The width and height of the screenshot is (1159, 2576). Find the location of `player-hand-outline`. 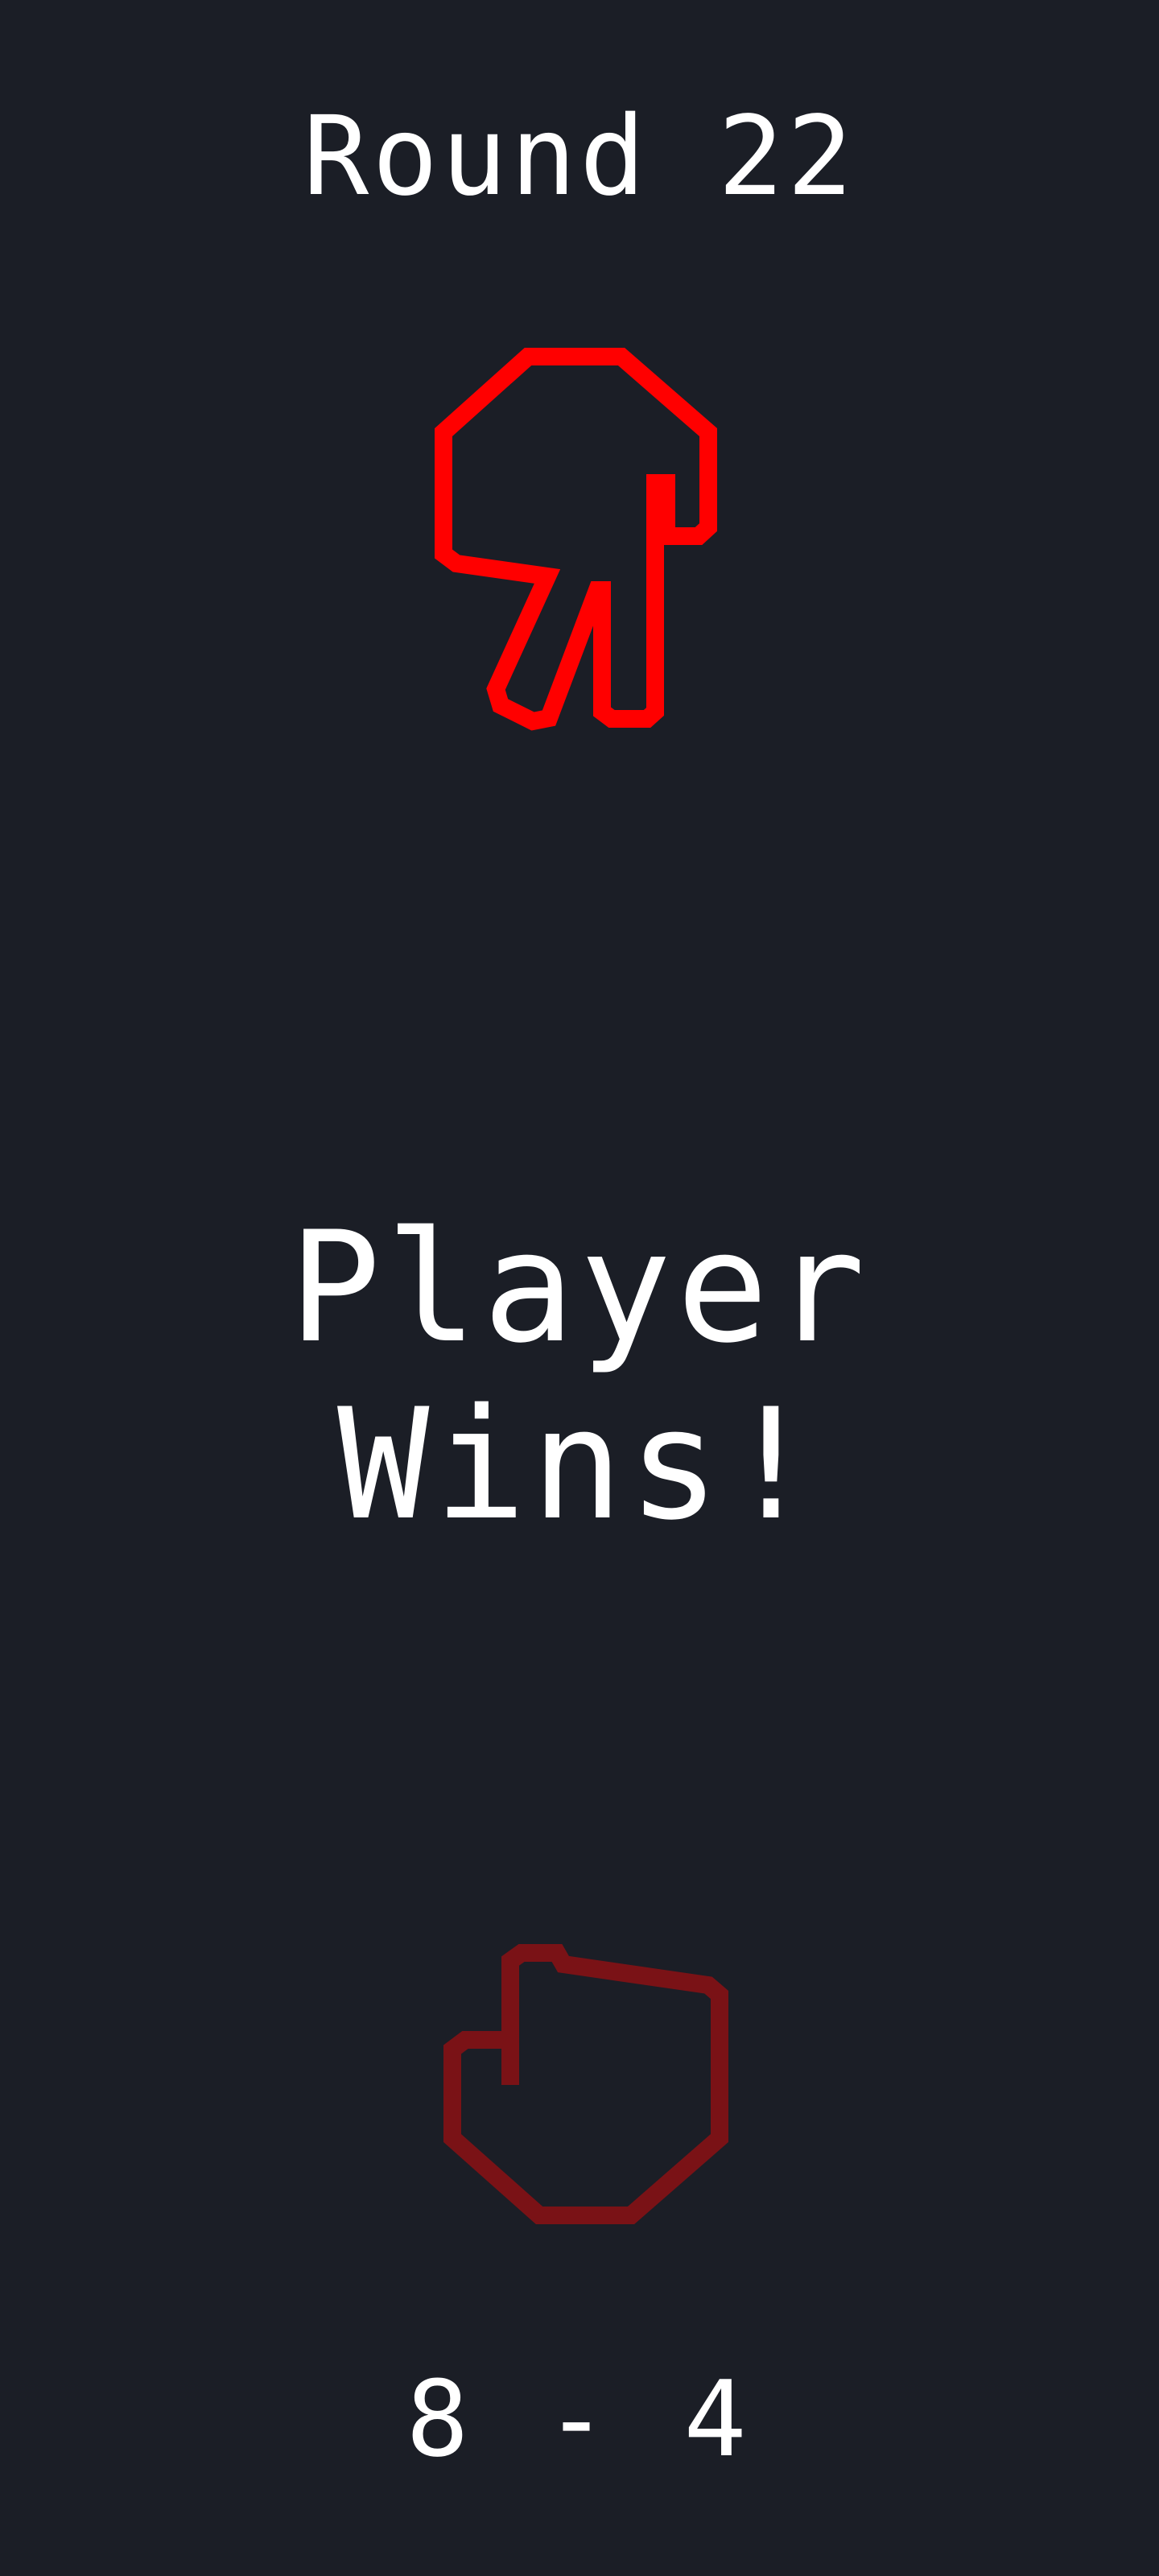

player-hand-outline is located at coordinates (585, 2084).